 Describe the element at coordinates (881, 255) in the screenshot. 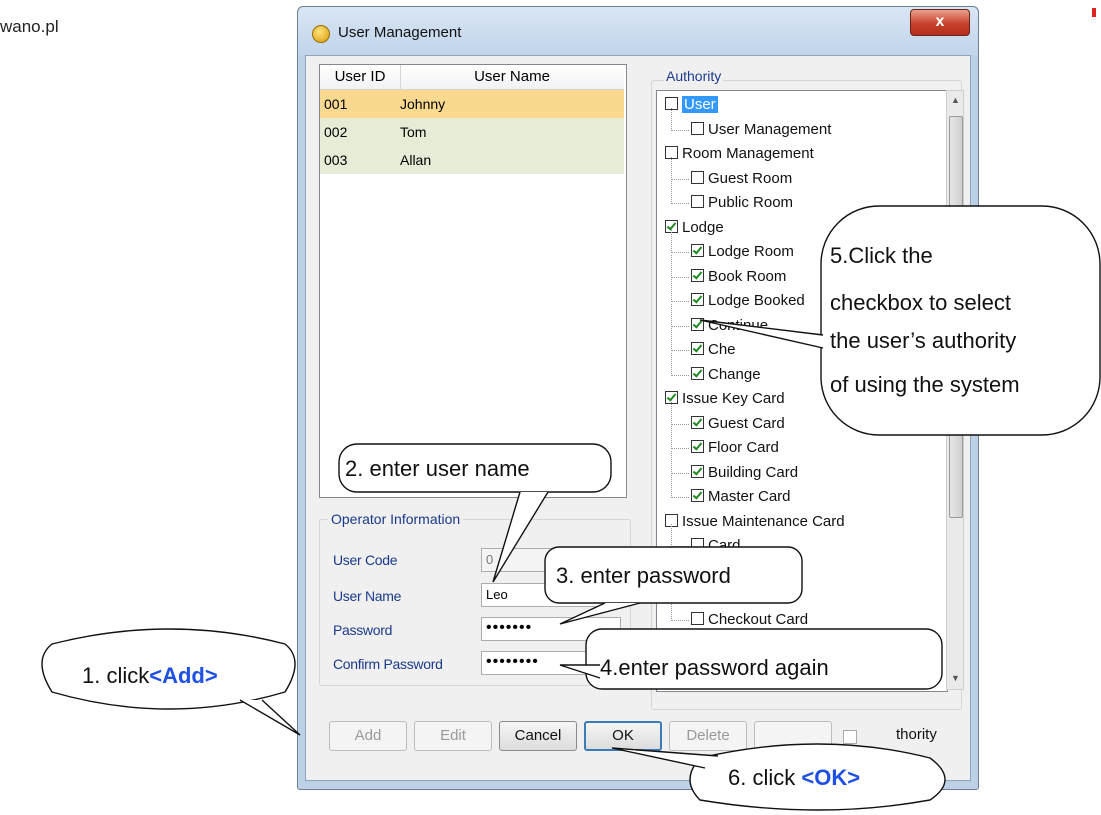

I see `callout-5-line1: 5.Click the` at that location.